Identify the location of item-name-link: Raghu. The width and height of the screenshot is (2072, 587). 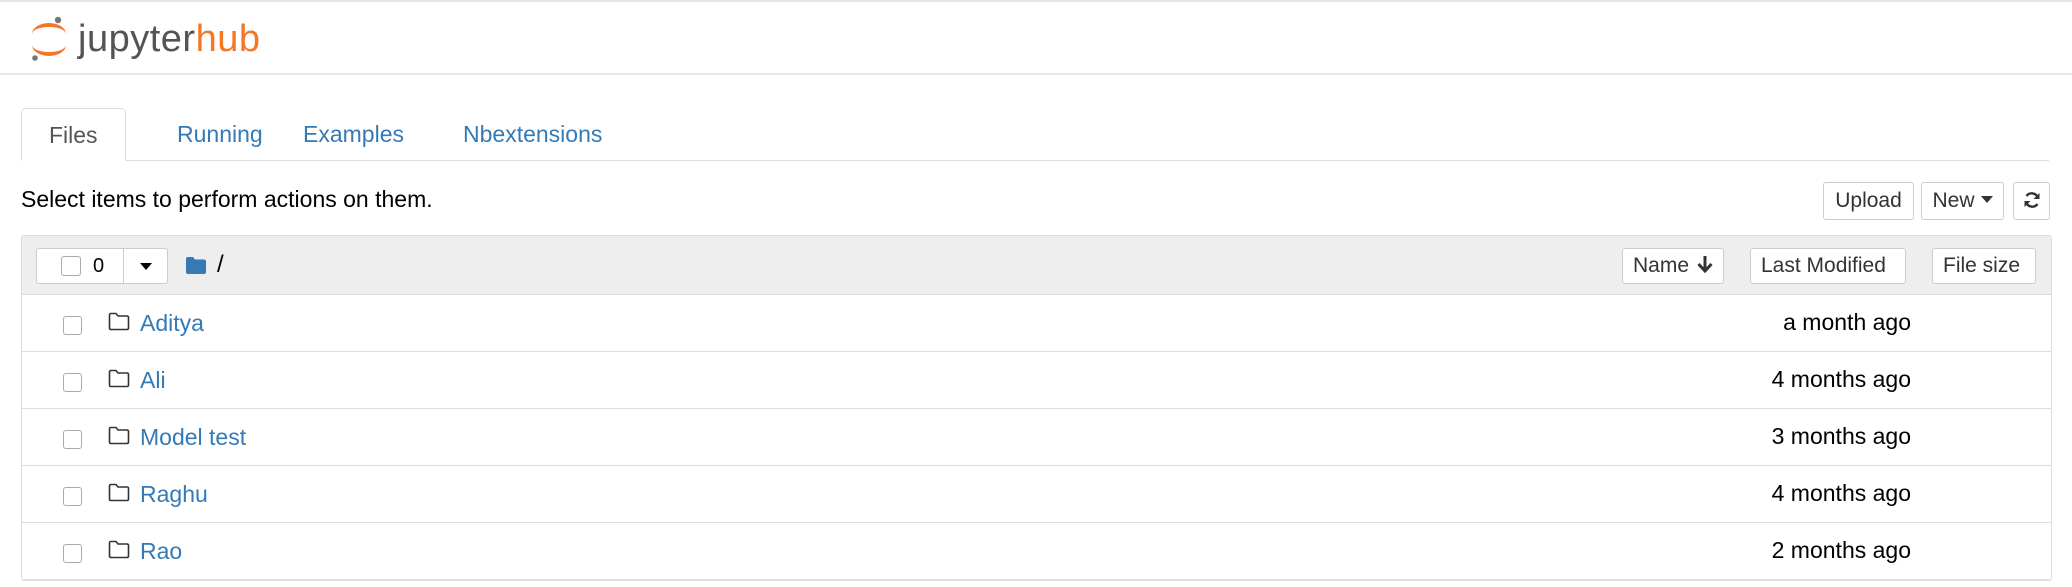
(174, 494).